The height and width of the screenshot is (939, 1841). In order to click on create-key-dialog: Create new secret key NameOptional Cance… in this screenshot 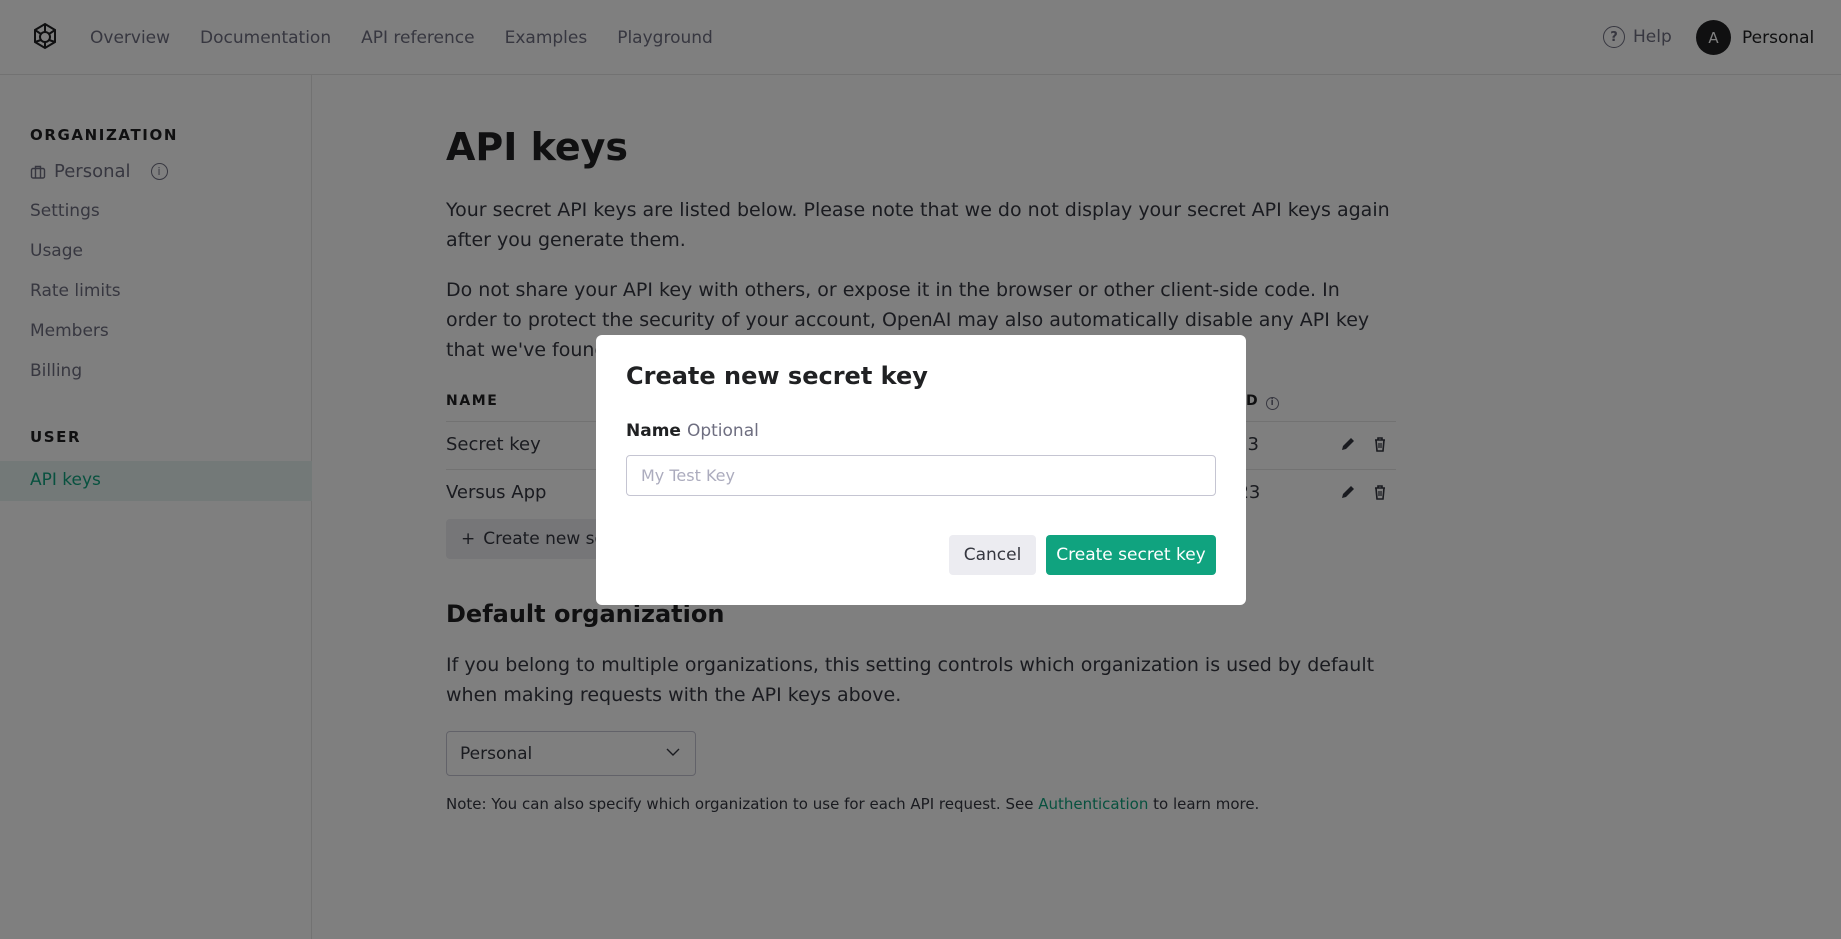, I will do `click(921, 470)`.